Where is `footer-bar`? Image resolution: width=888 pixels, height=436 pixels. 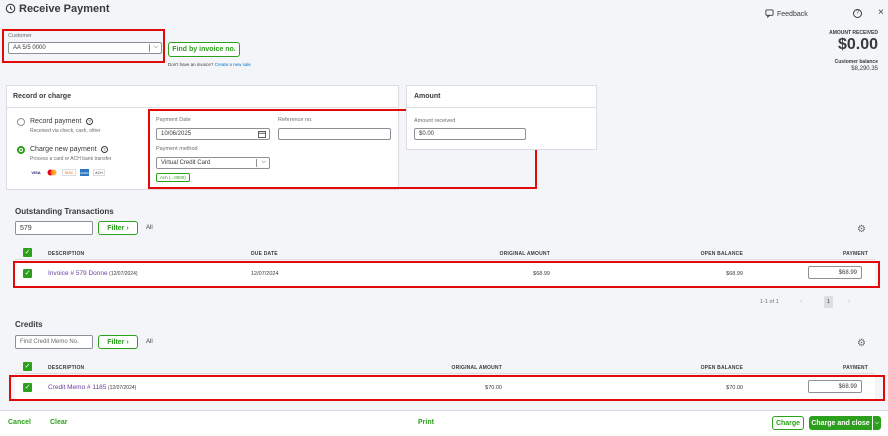
footer-bar is located at coordinates (444, 423).